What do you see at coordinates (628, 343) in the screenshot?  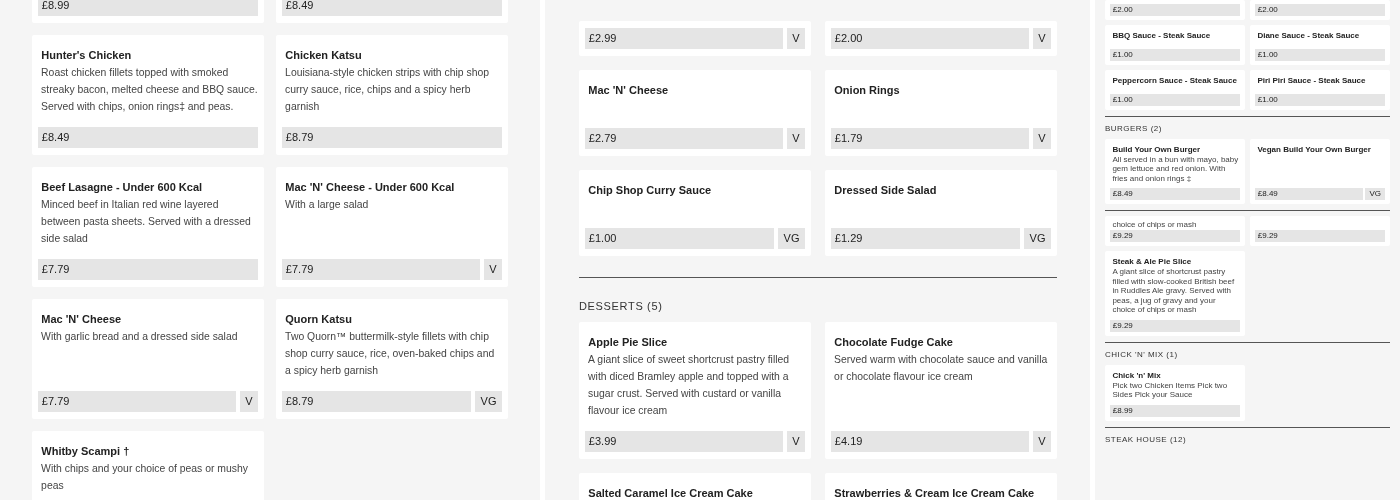 I see `dish-name: Apple Pie Slice` at bounding box center [628, 343].